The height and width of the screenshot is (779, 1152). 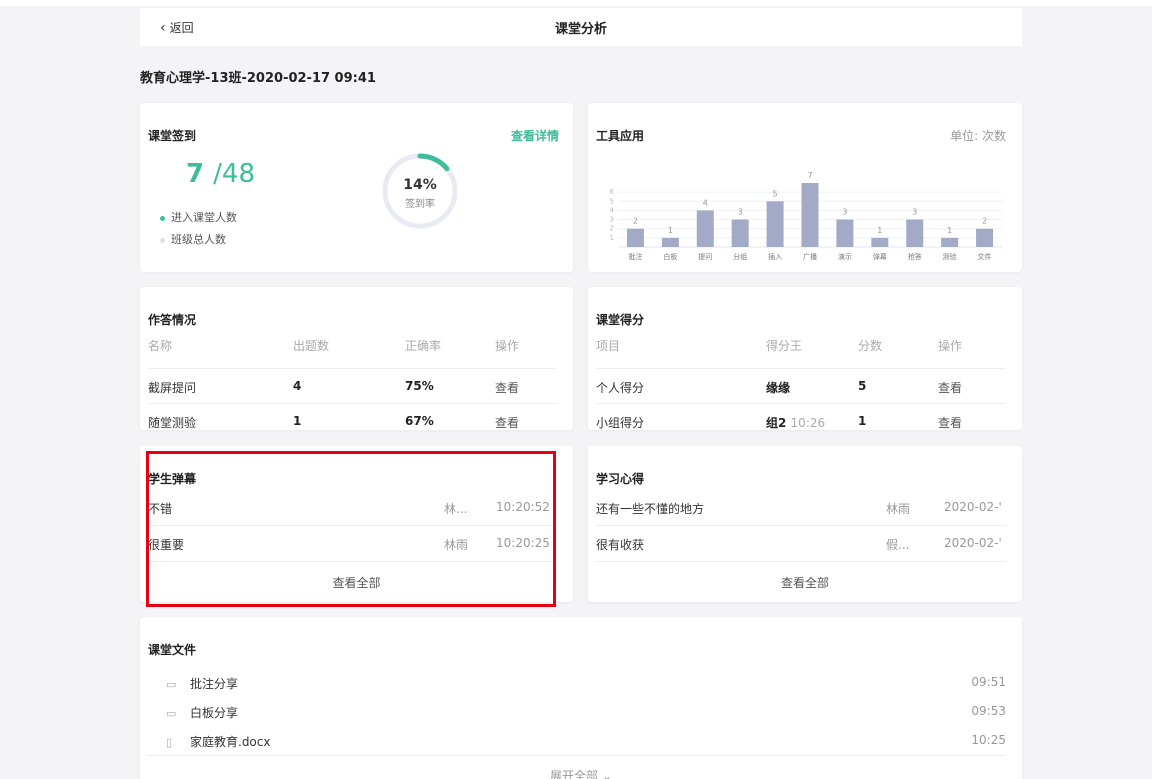 What do you see at coordinates (352, 421) in the screenshot?
I see `table-row: 随堂测验 1 67% 查看` at bounding box center [352, 421].